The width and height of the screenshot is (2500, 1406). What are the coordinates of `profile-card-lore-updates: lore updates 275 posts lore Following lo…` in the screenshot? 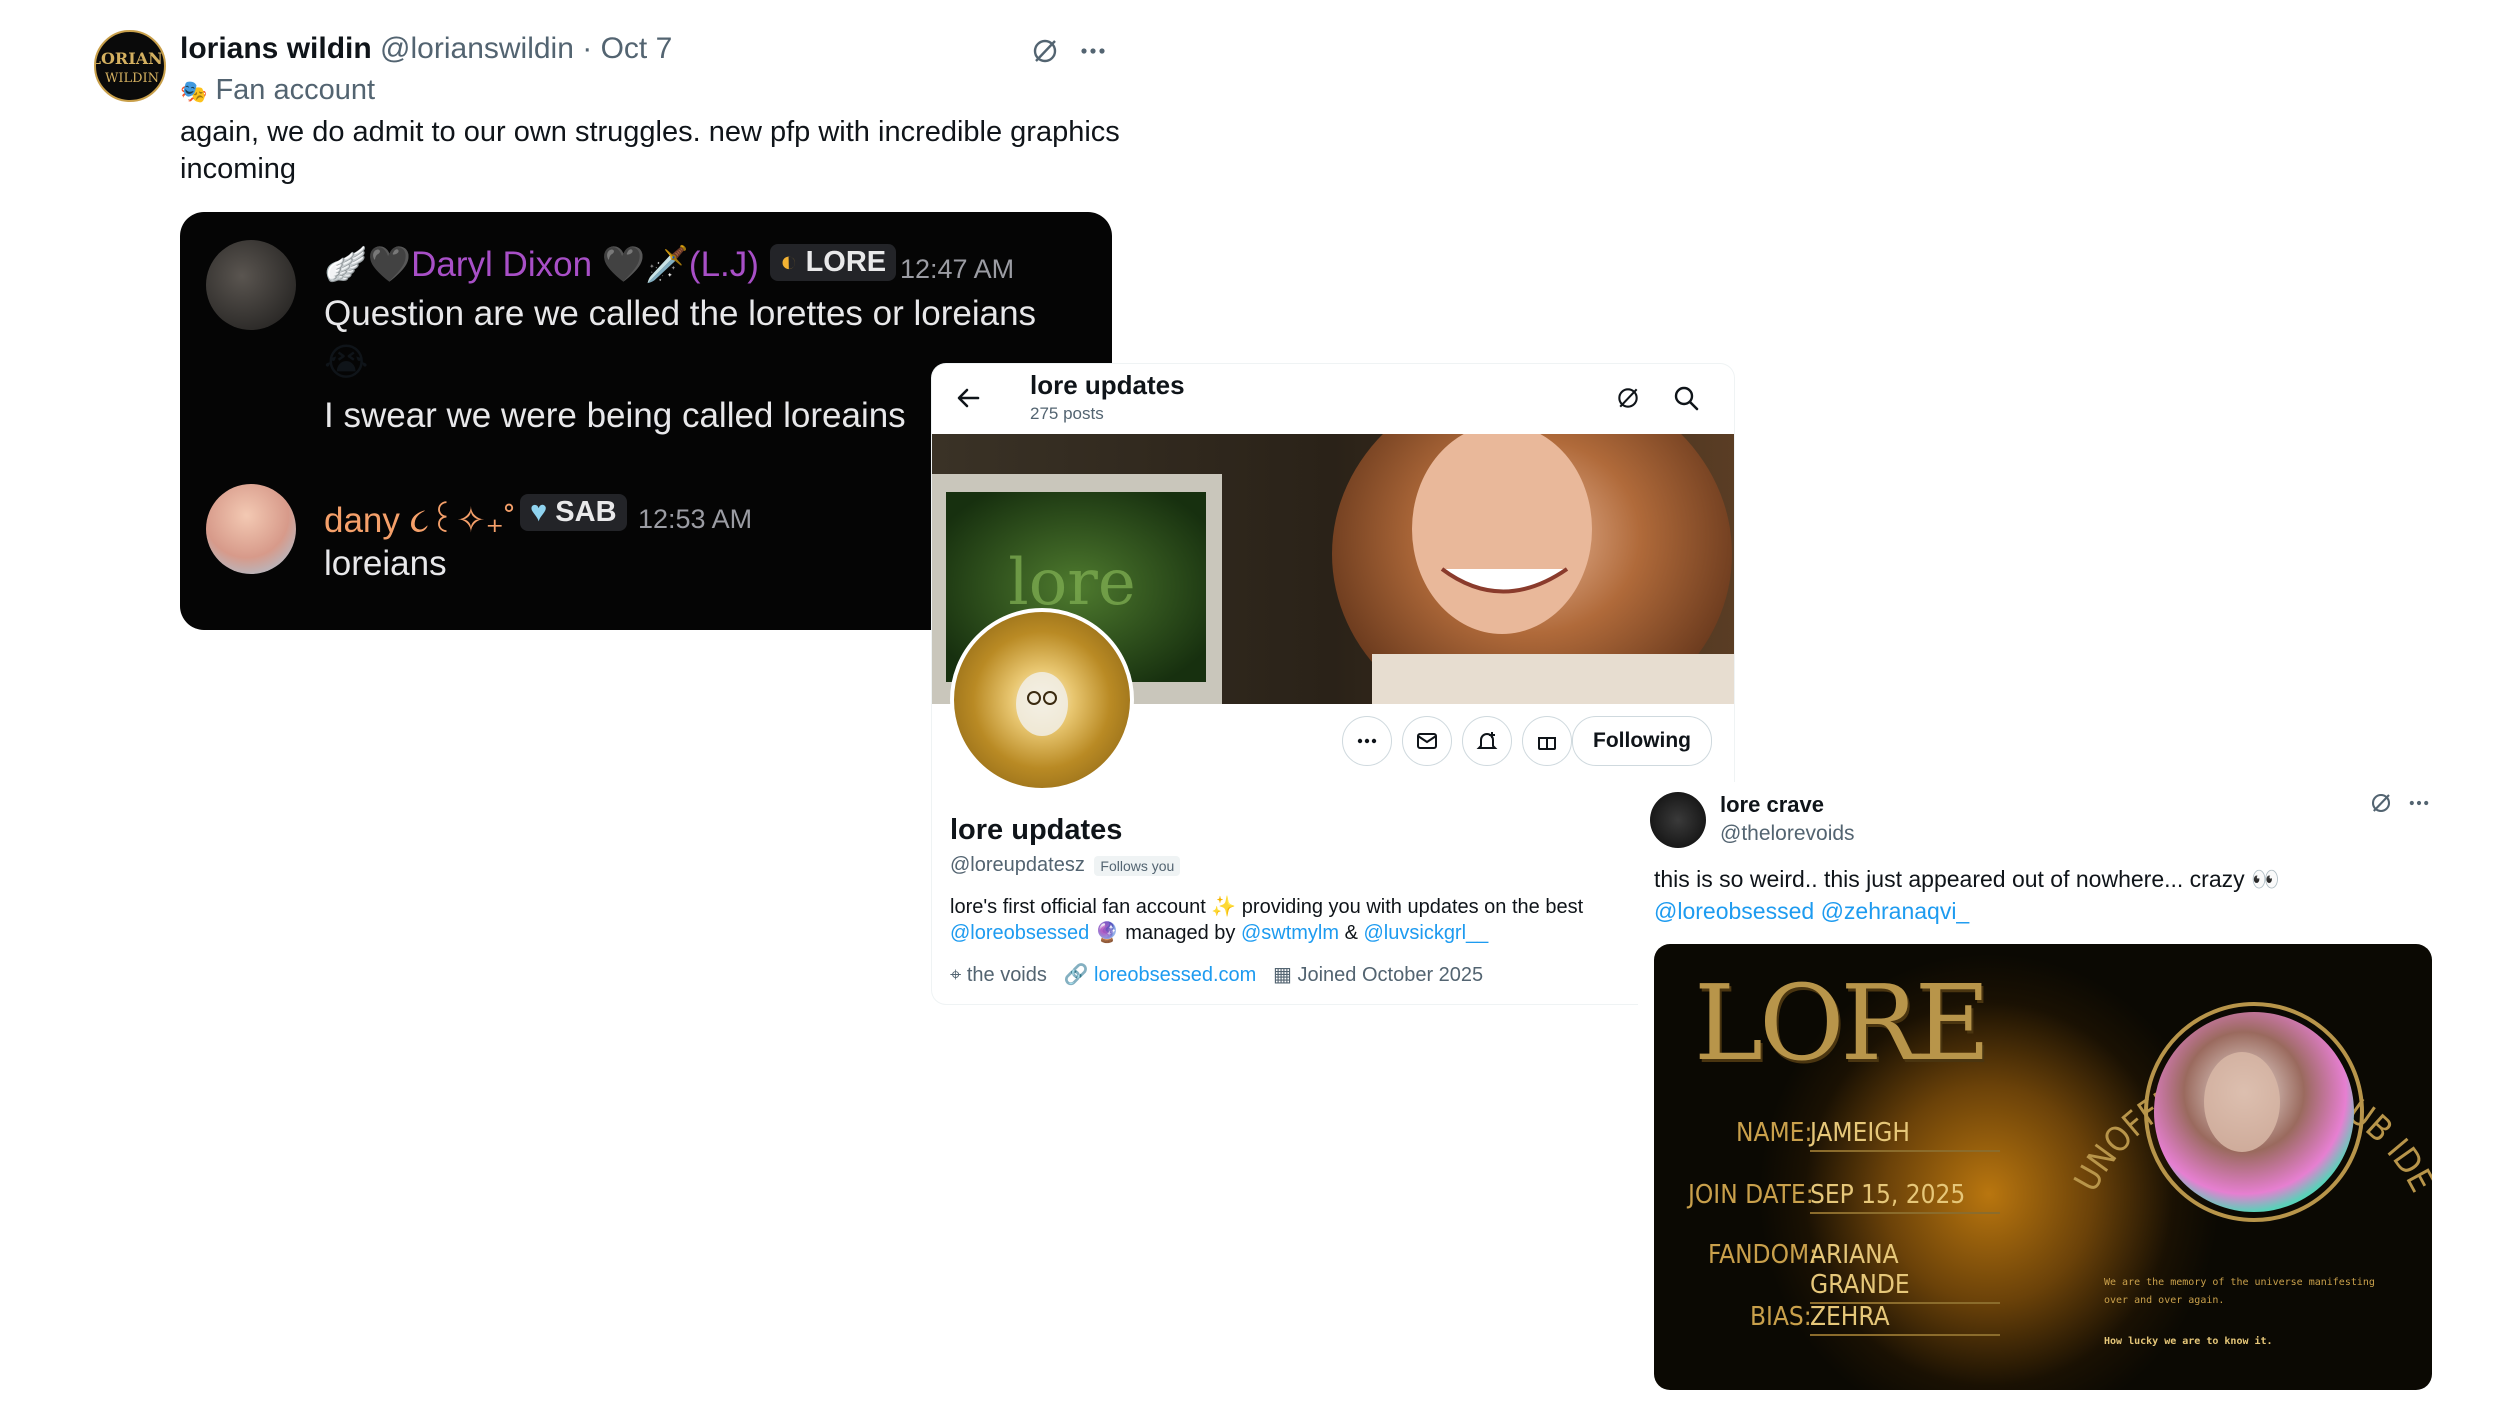 It's located at (1333, 684).